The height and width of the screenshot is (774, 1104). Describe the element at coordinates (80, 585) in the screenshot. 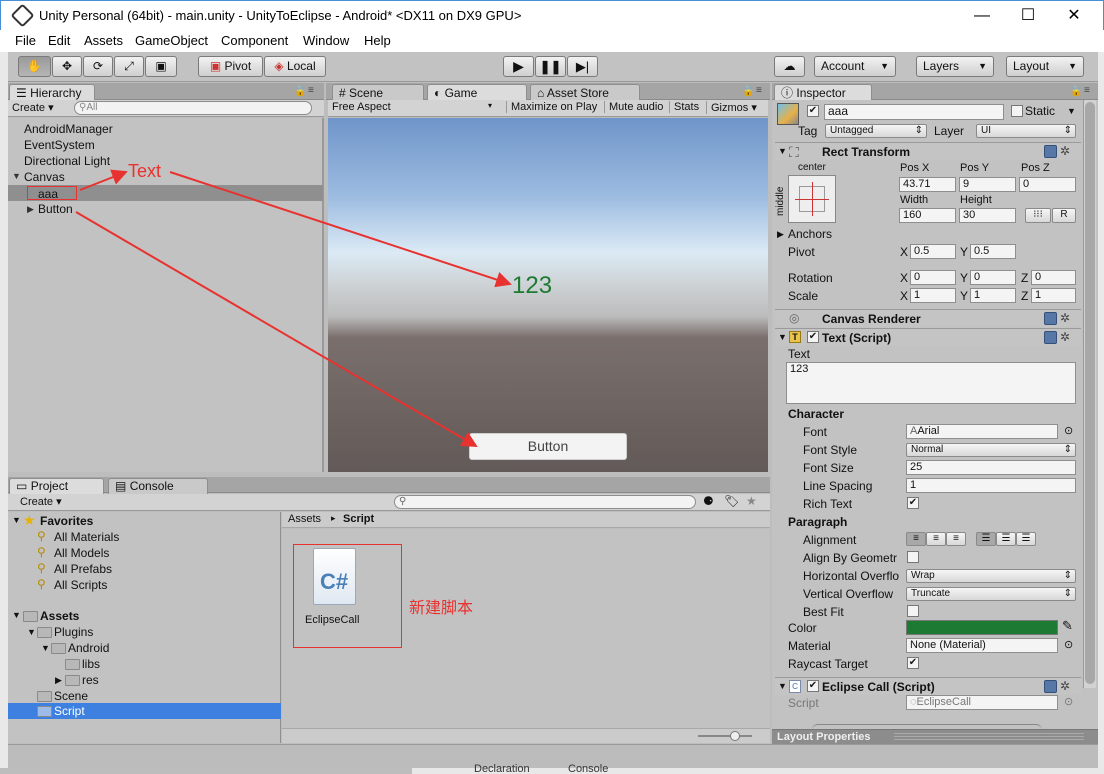

I see `favorite-all-scripts: All Scripts` at that location.